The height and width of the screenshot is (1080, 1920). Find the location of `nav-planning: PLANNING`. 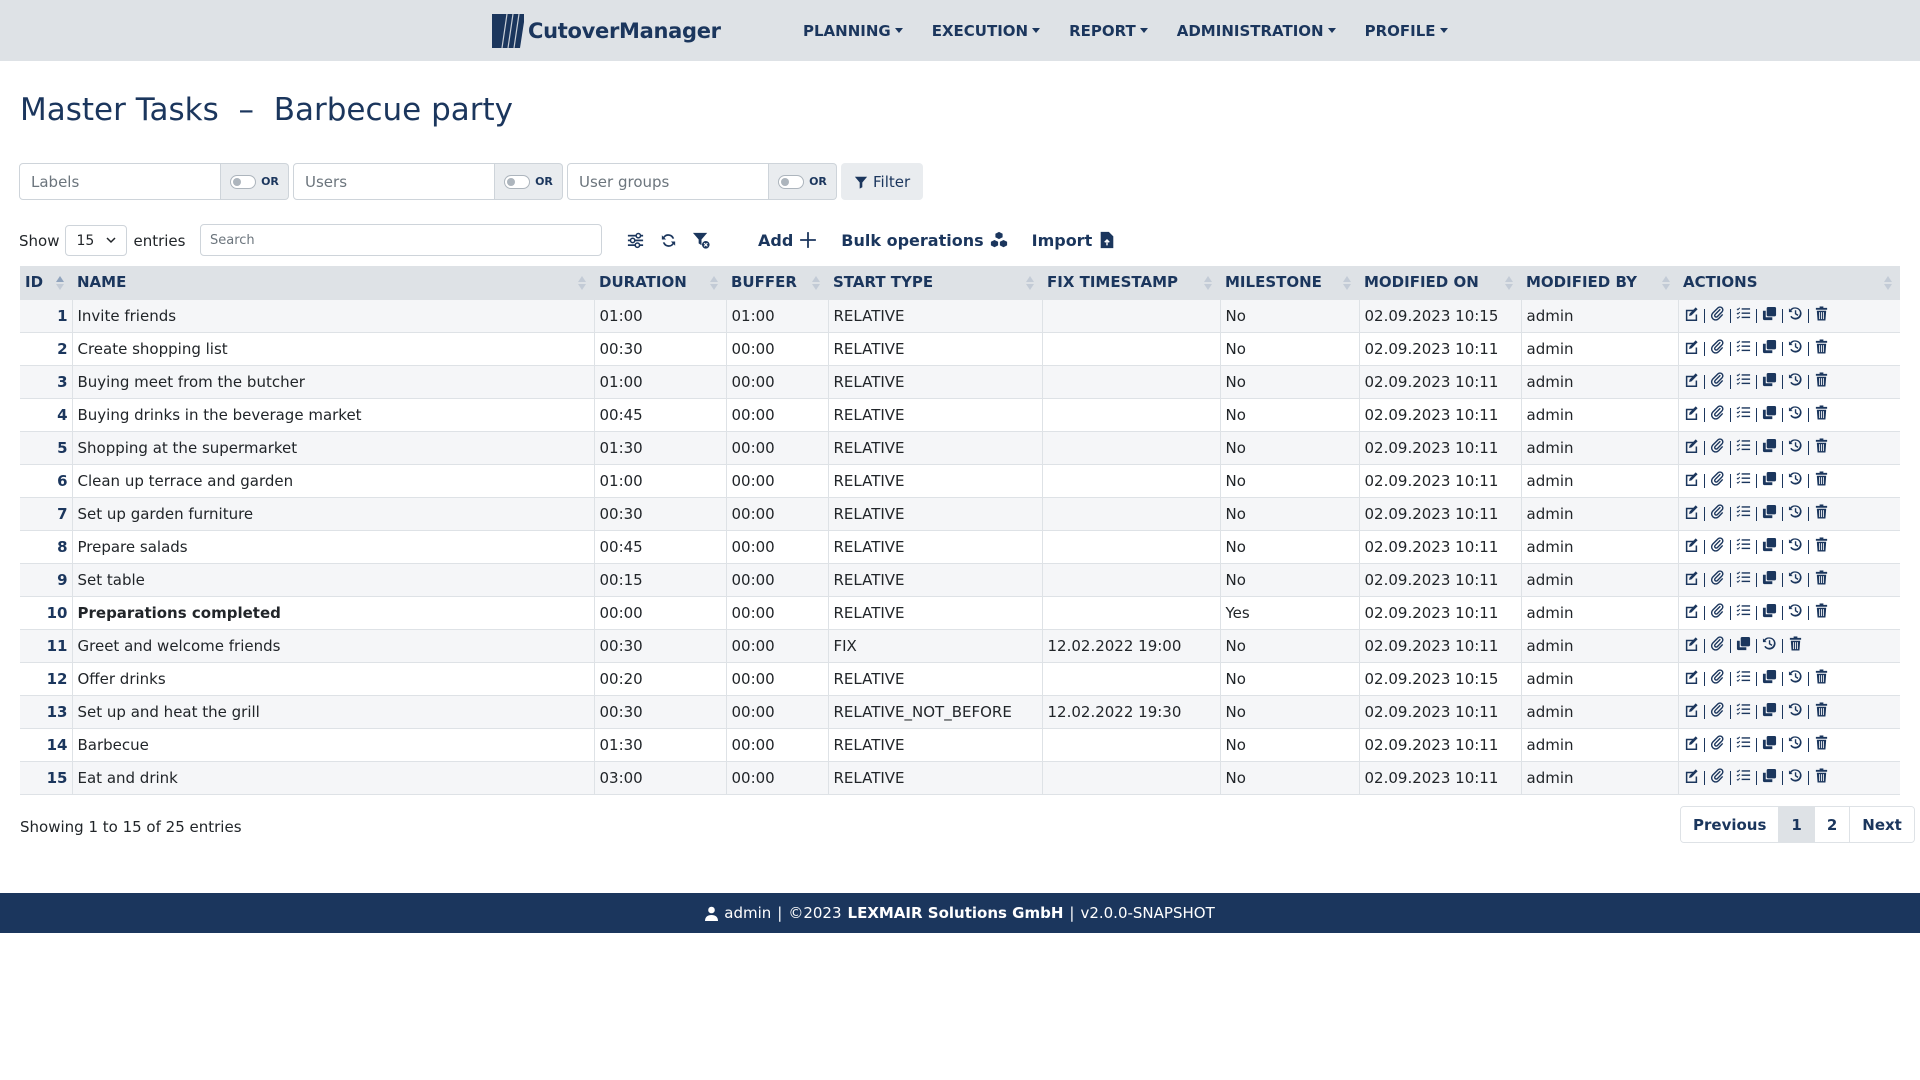

nav-planning: PLANNING is located at coordinates (853, 31).